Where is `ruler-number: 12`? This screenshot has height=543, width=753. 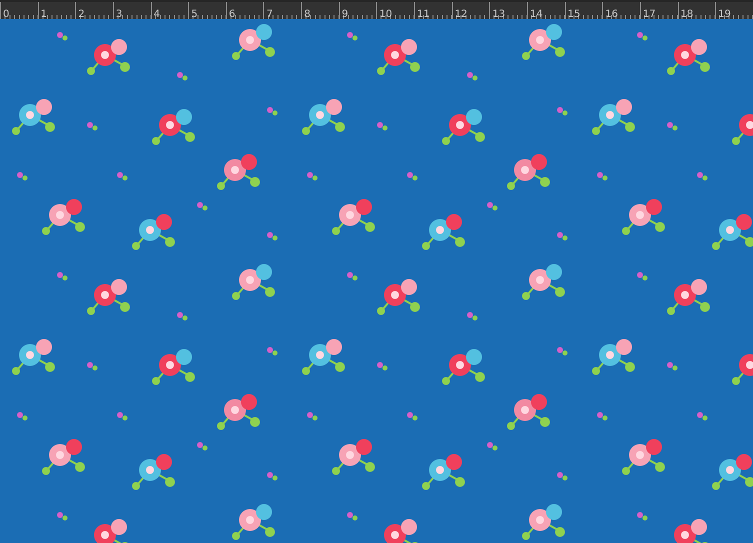
ruler-number: 12 is located at coordinates (461, 14).